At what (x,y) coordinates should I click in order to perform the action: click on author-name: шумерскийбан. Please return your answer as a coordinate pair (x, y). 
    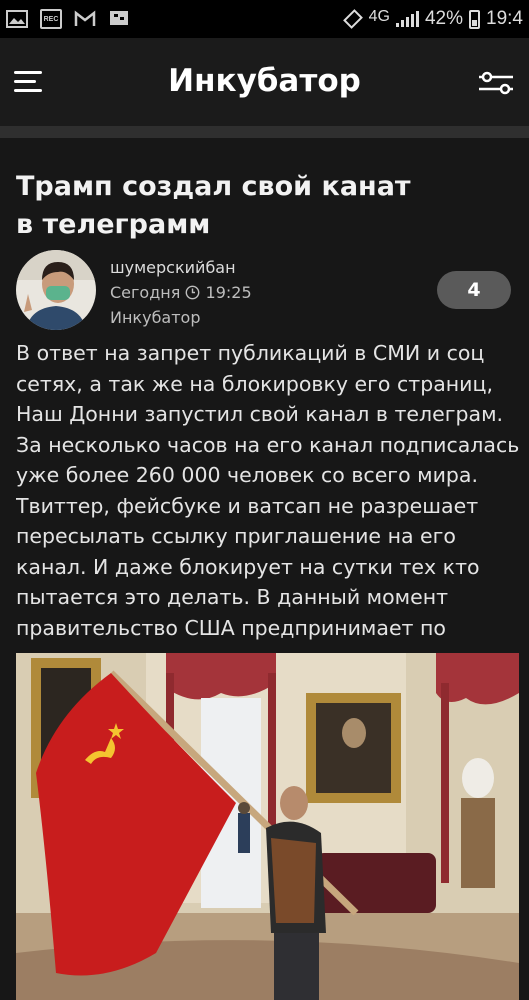
    Looking at the image, I should click on (181, 267).